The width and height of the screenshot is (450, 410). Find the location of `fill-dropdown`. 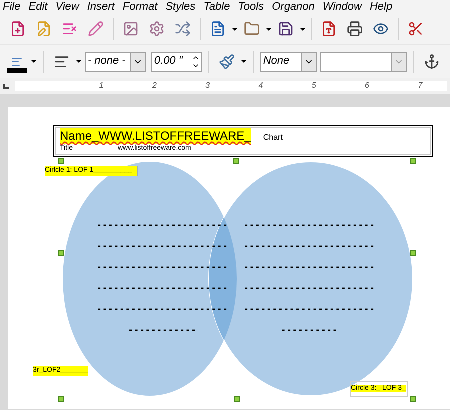

fill-dropdown is located at coordinates (364, 62).